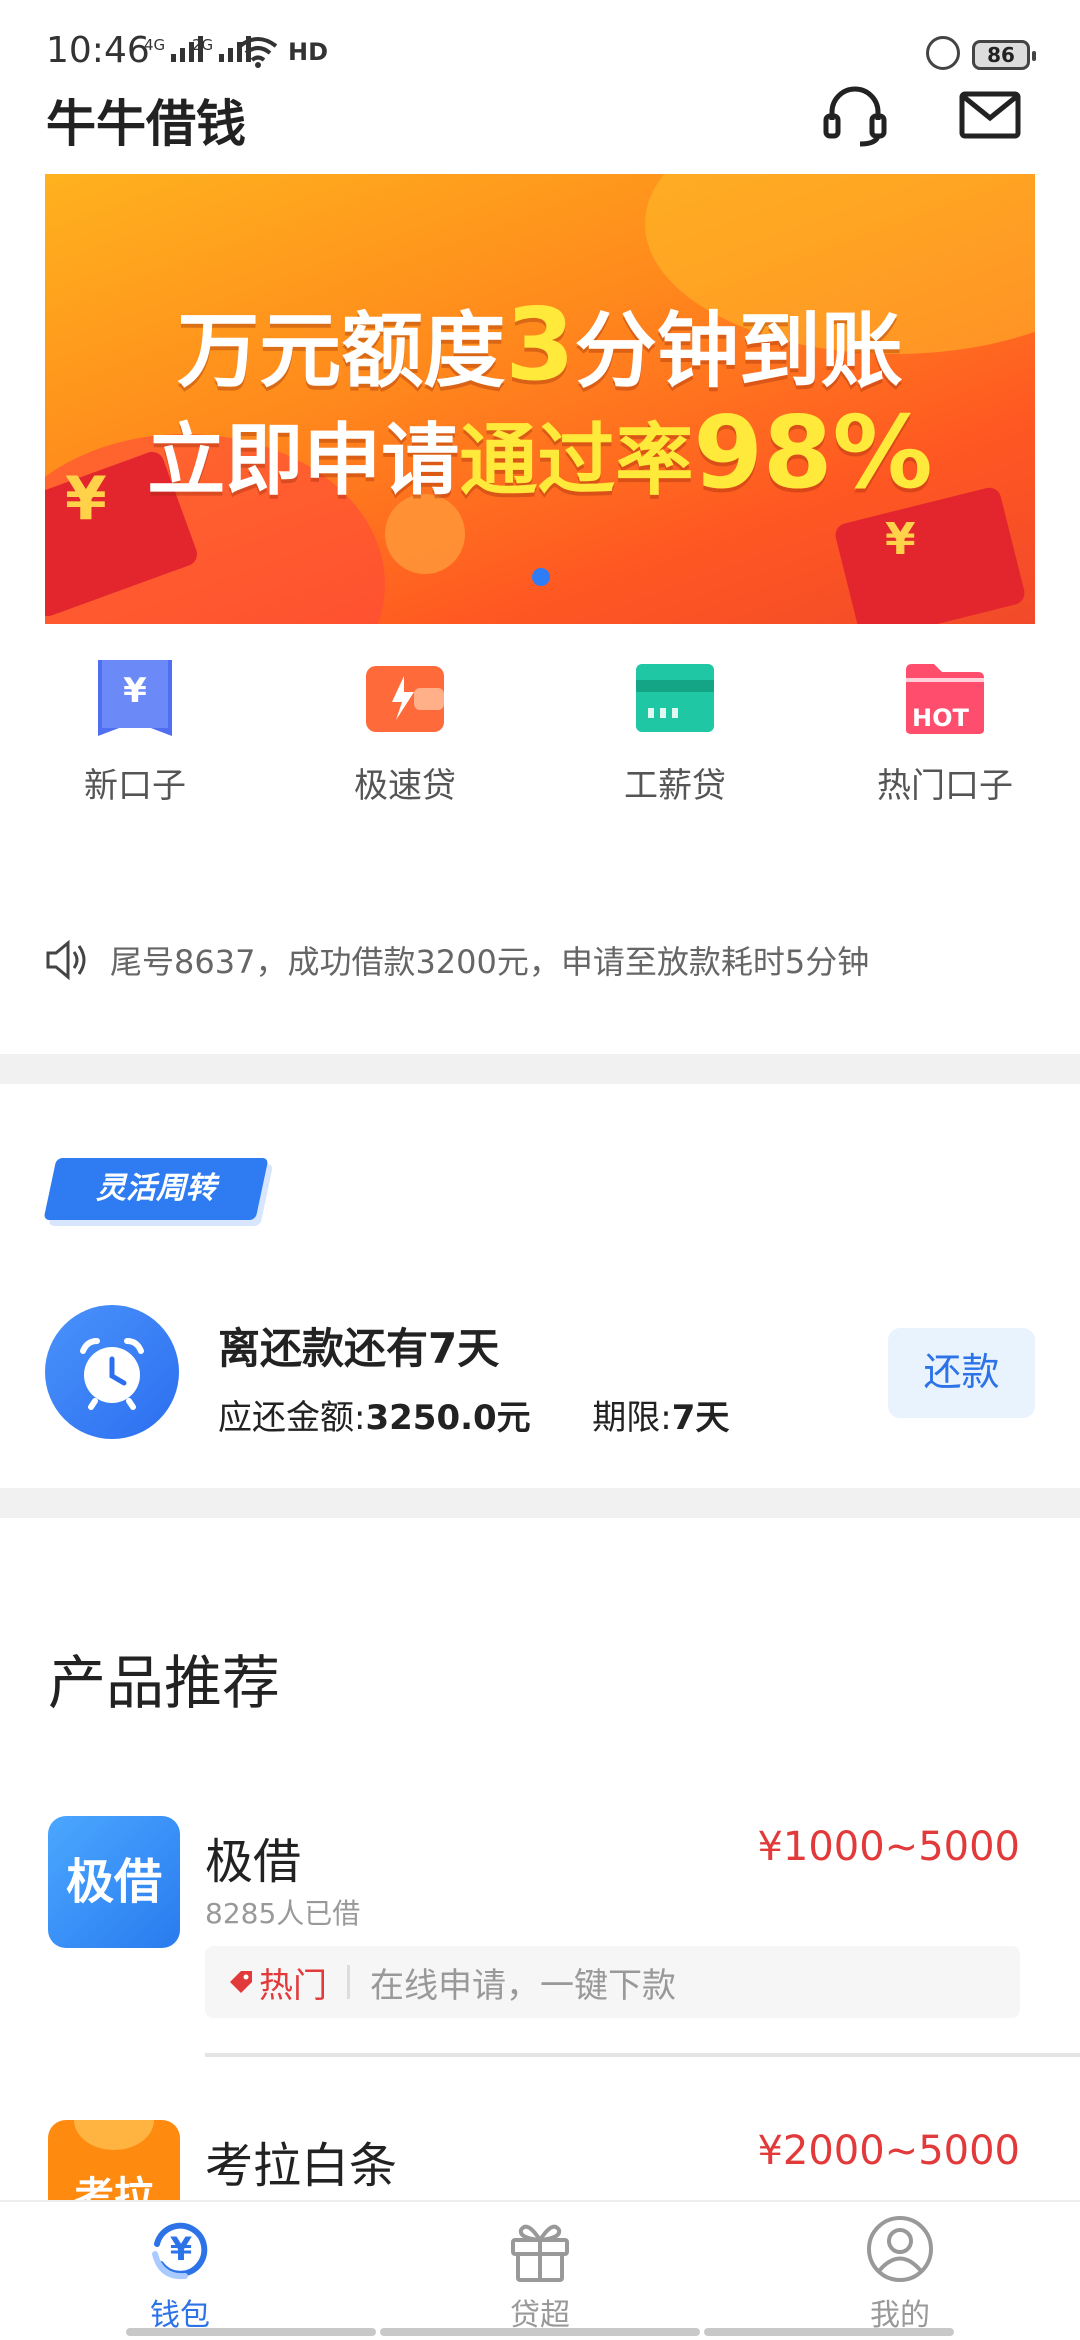  What do you see at coordinates (405, 786) in the screenshot?
I see `quick-entry-label: 极速贷` at bounding box center [405, 786].